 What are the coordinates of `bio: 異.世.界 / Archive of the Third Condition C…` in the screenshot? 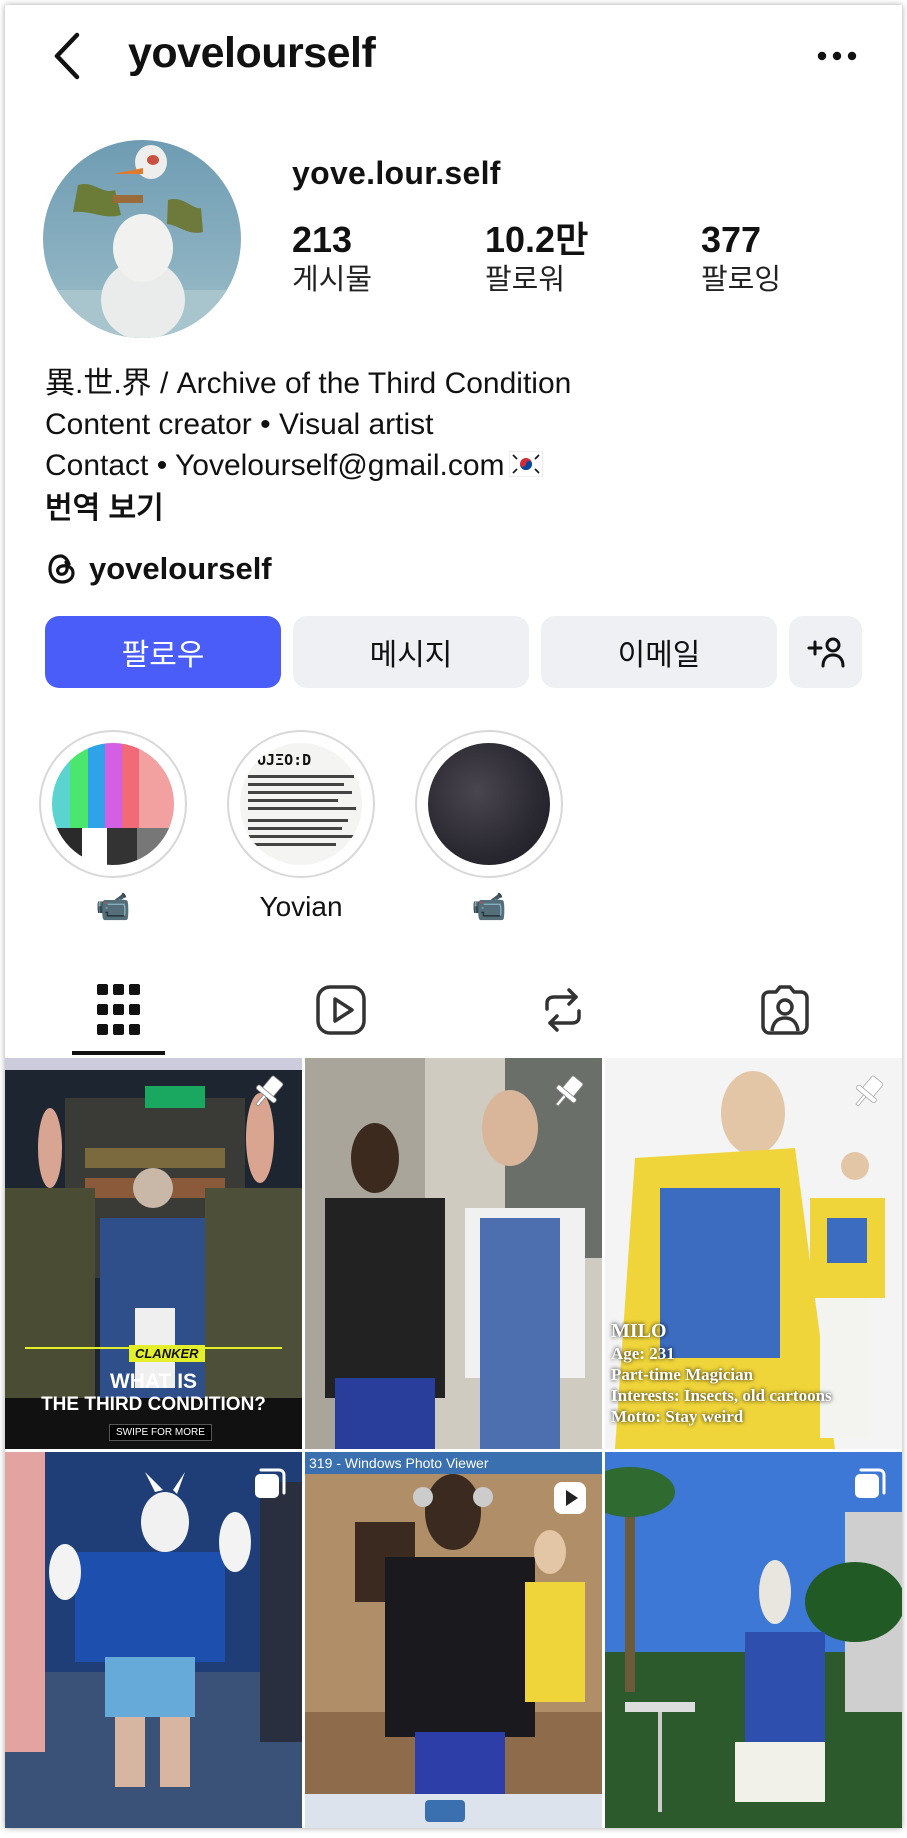 It's located at (308, 446).